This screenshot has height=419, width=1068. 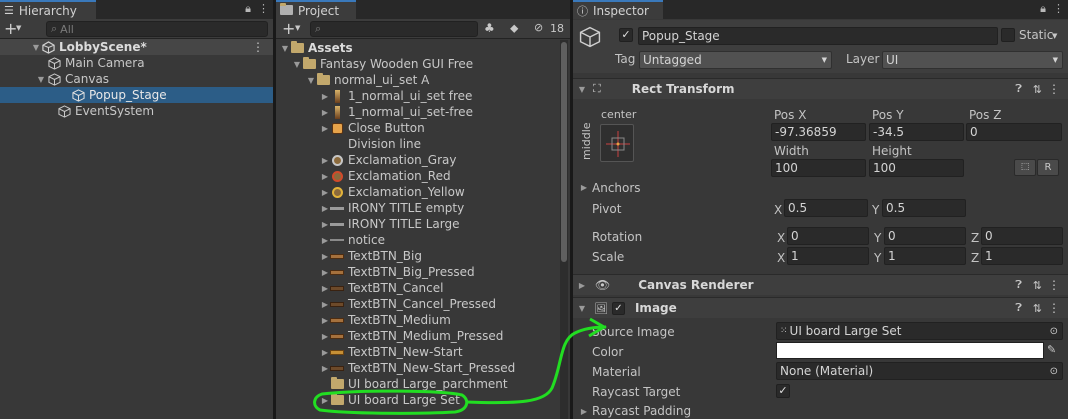 I want to click on project-scrollbar, so click(x=564, y=229).